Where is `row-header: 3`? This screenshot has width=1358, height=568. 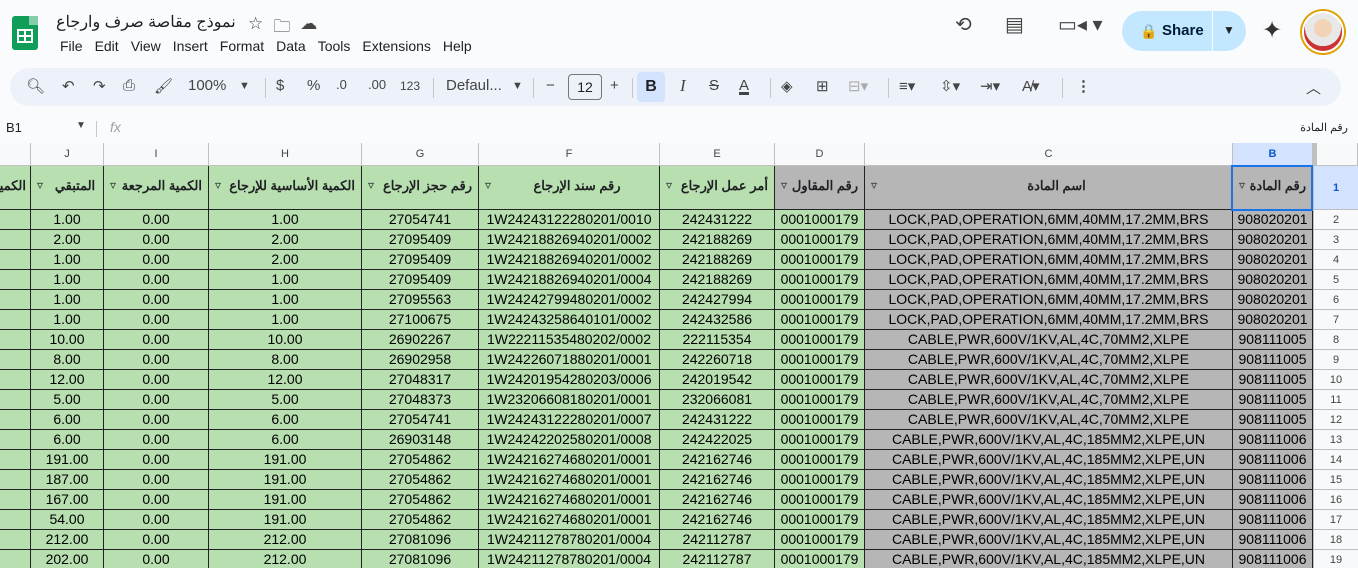 row-header: 3 is located at coordinates (1335, 240).